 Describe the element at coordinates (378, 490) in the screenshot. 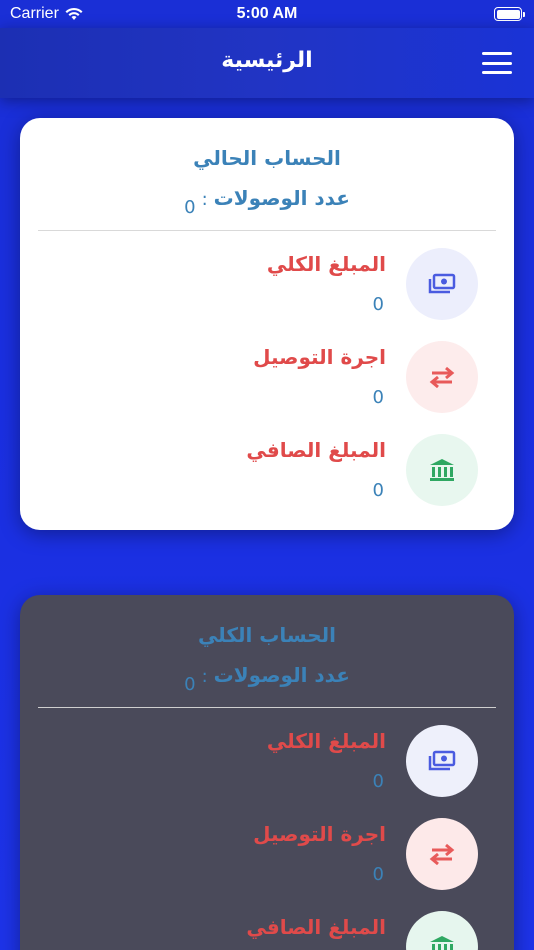

I see `net-amount-value: 0` at that location.